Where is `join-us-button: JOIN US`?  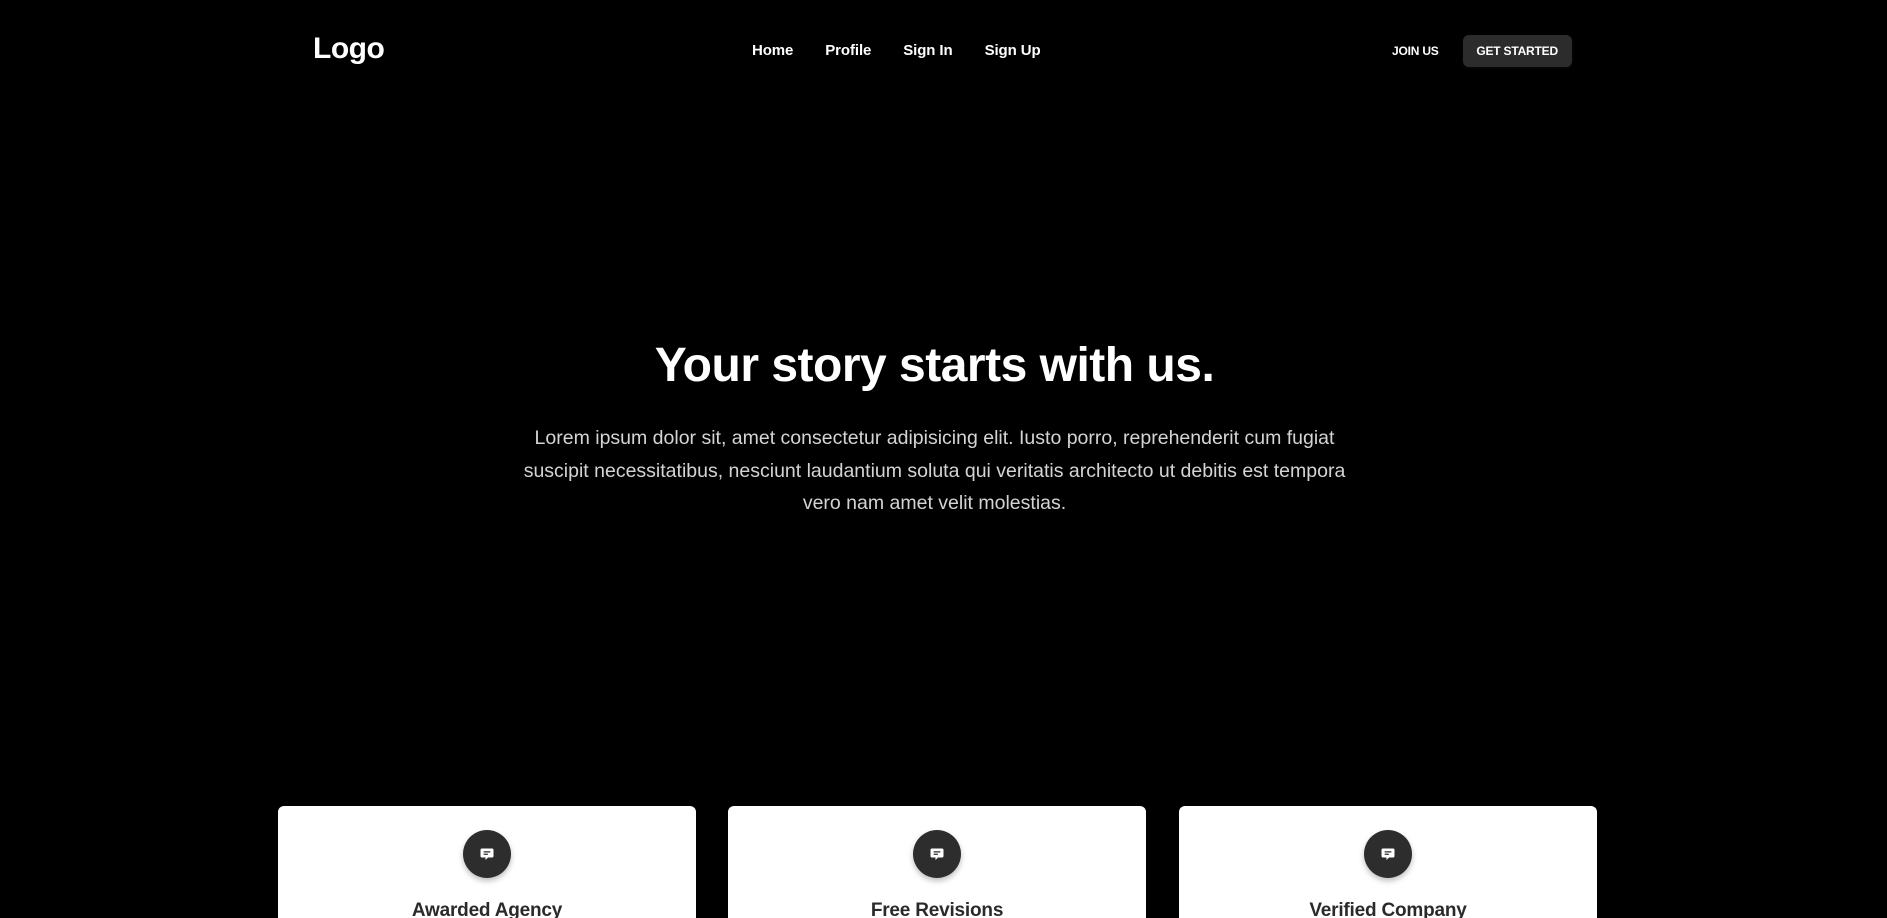
join-us-button: JOIN US is located at coordinates (1415, 51).